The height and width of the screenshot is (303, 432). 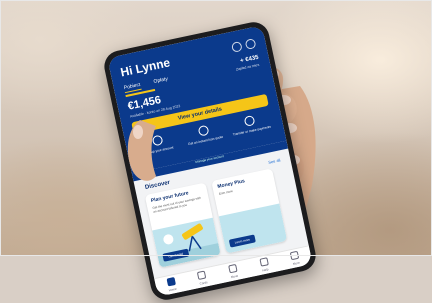 What do you see at coordinates (296, 263) in the screenshot?
I see `nav-label: More` at bounding box center [296, 263].